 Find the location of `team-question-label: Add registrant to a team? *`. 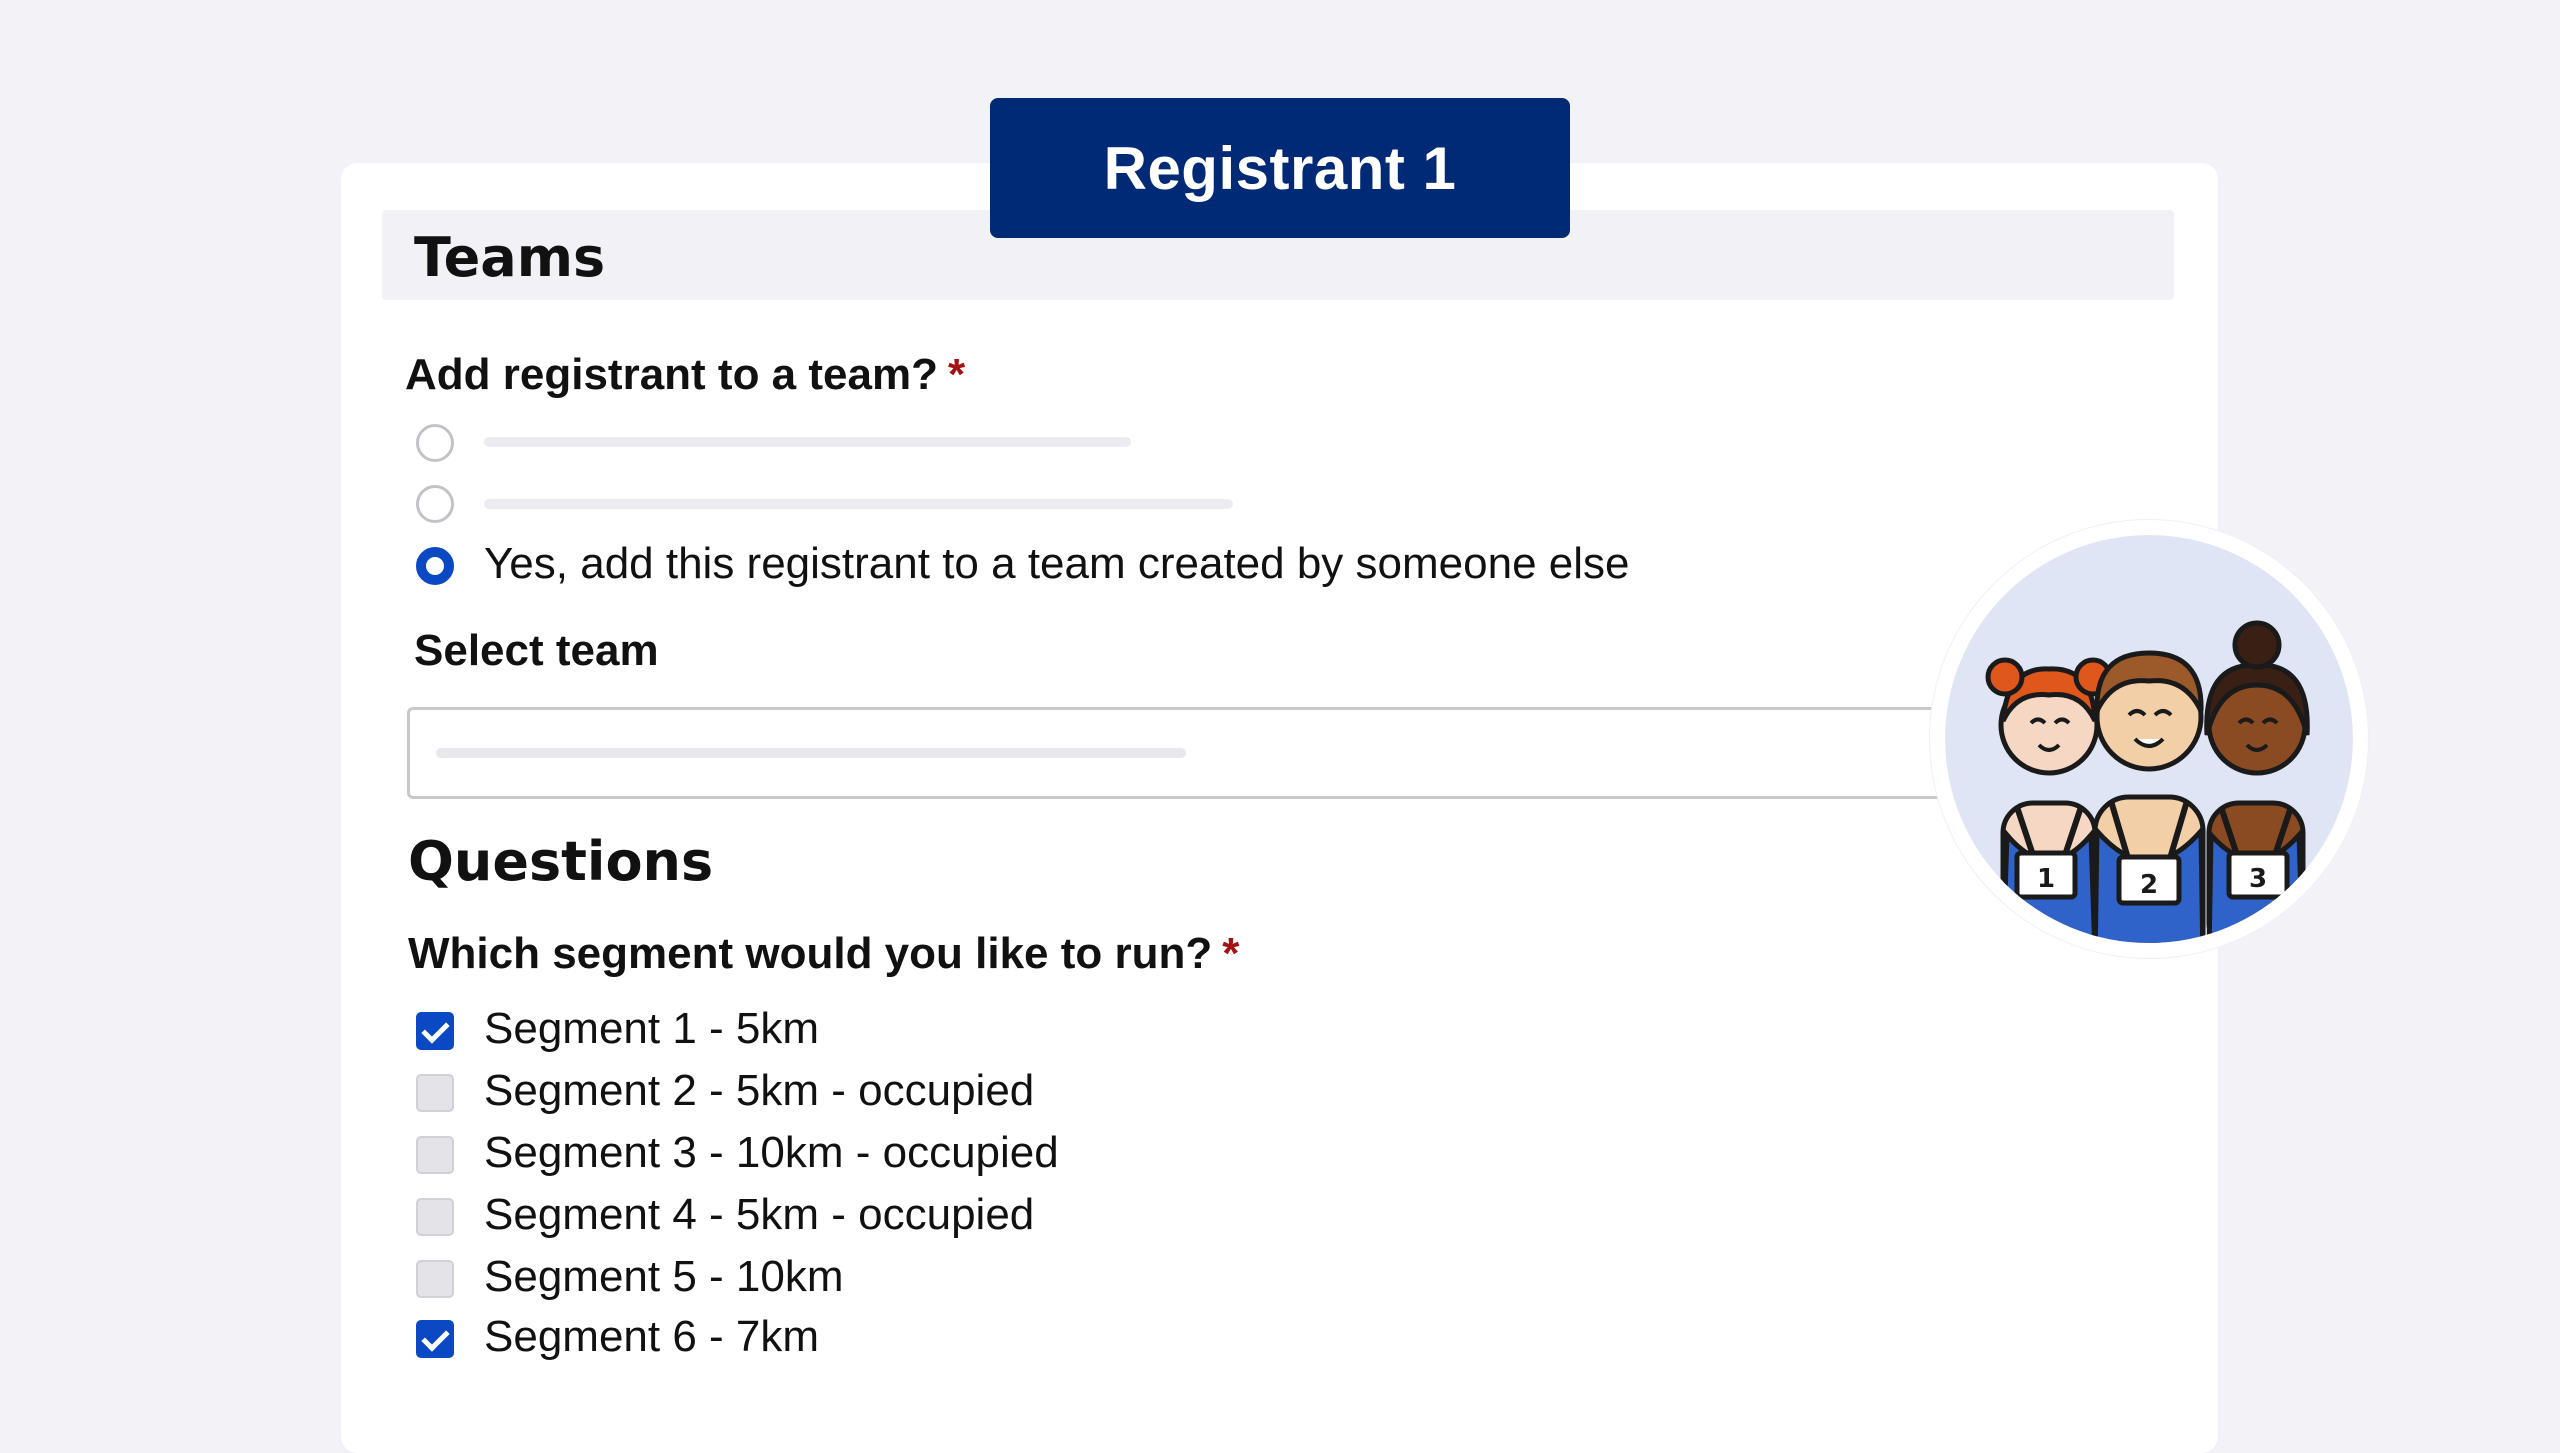

team-question-label: Add registrant to a team? * is located at coordinates (685, 375).